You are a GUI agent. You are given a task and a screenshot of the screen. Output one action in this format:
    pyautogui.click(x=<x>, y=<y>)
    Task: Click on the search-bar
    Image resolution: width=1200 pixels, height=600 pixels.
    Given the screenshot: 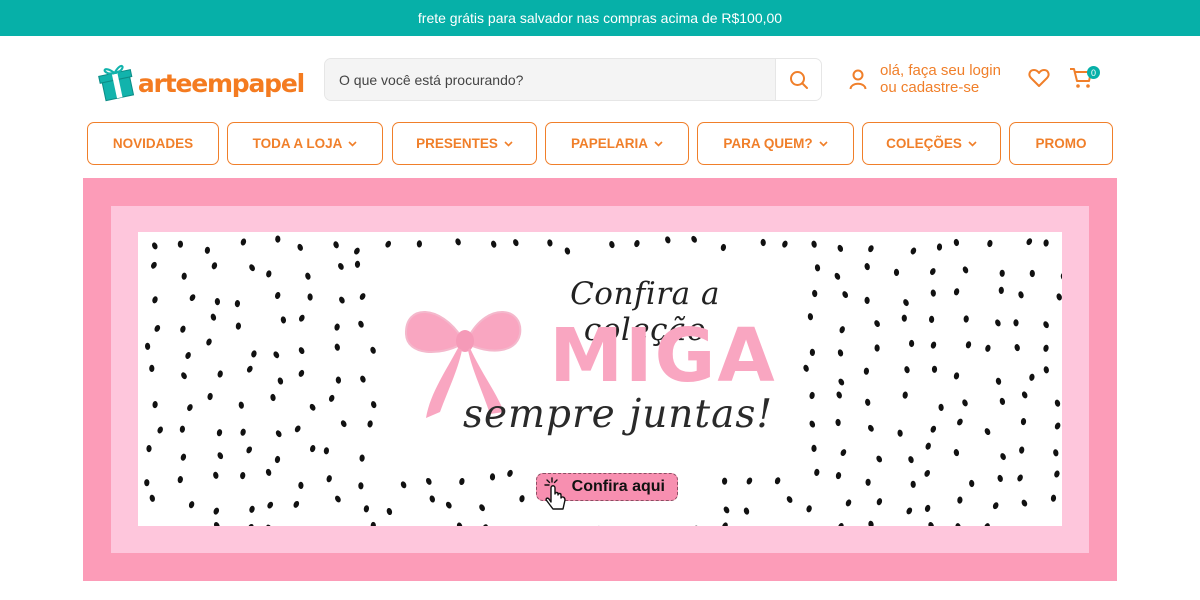 What is the action you would take?
    pyautogui.click(x=573, y=79)
    